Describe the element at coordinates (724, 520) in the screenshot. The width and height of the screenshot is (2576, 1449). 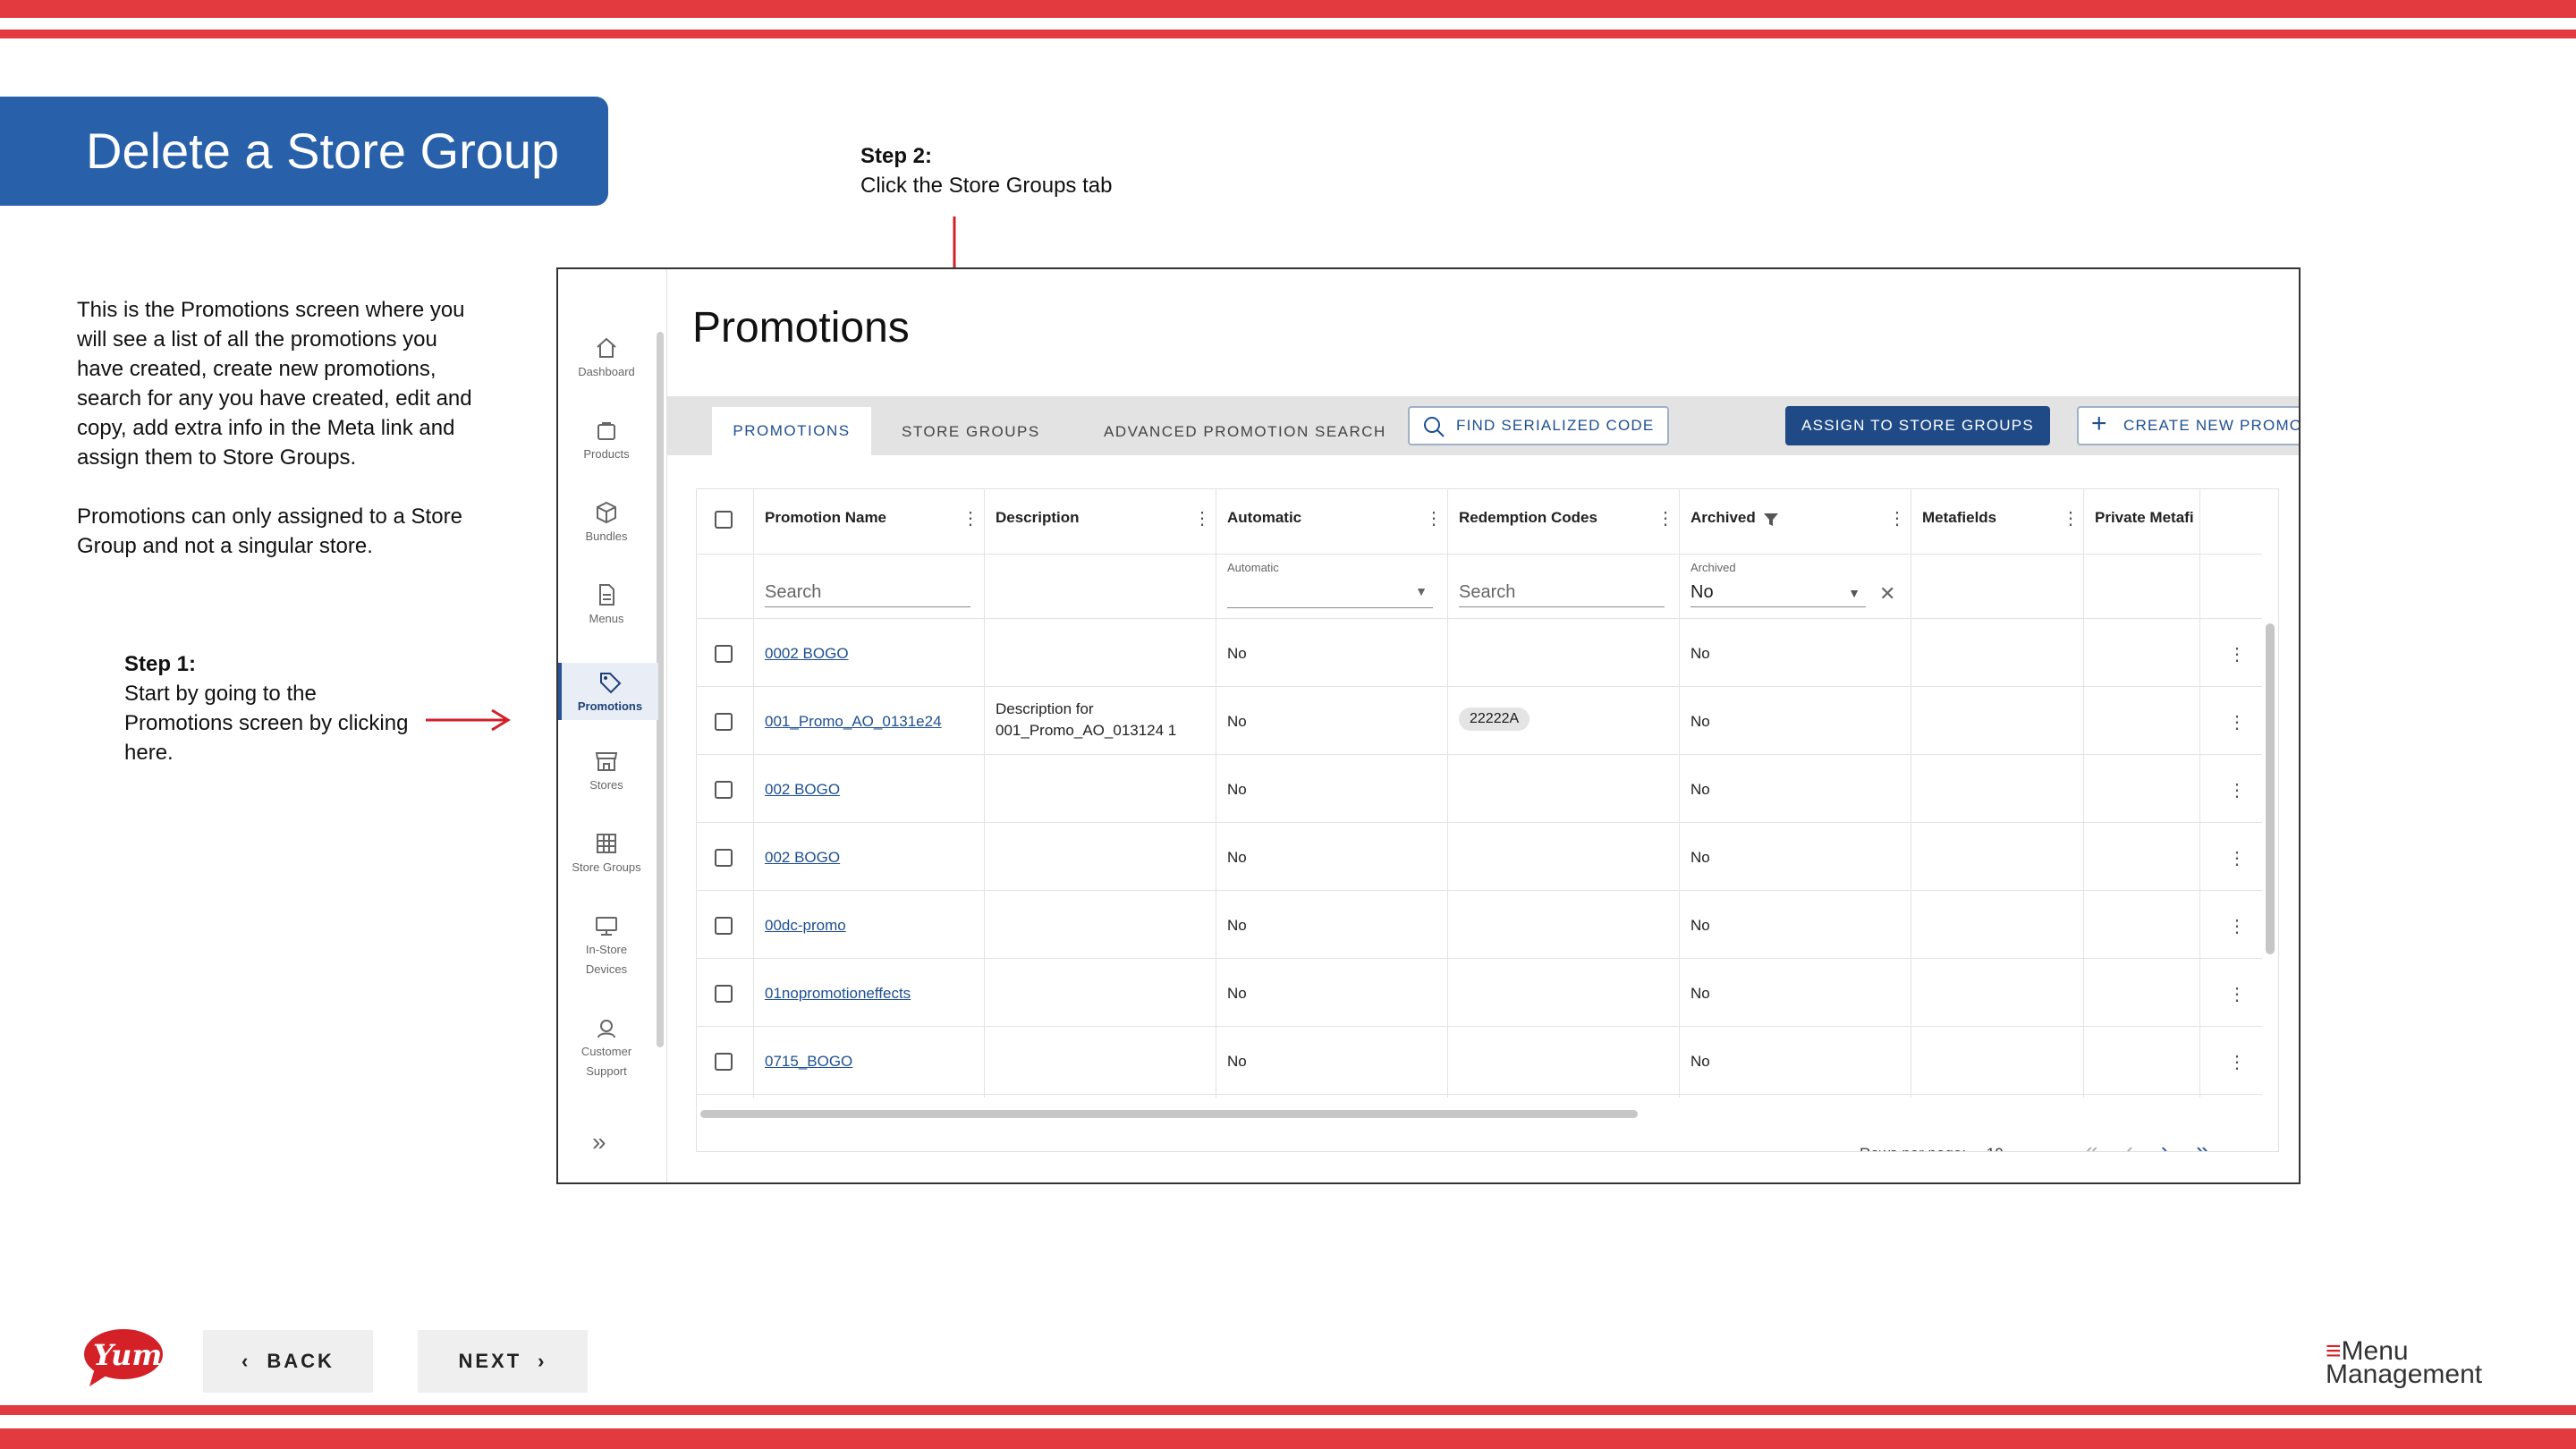
I see `select-all-checkbox` at that location.